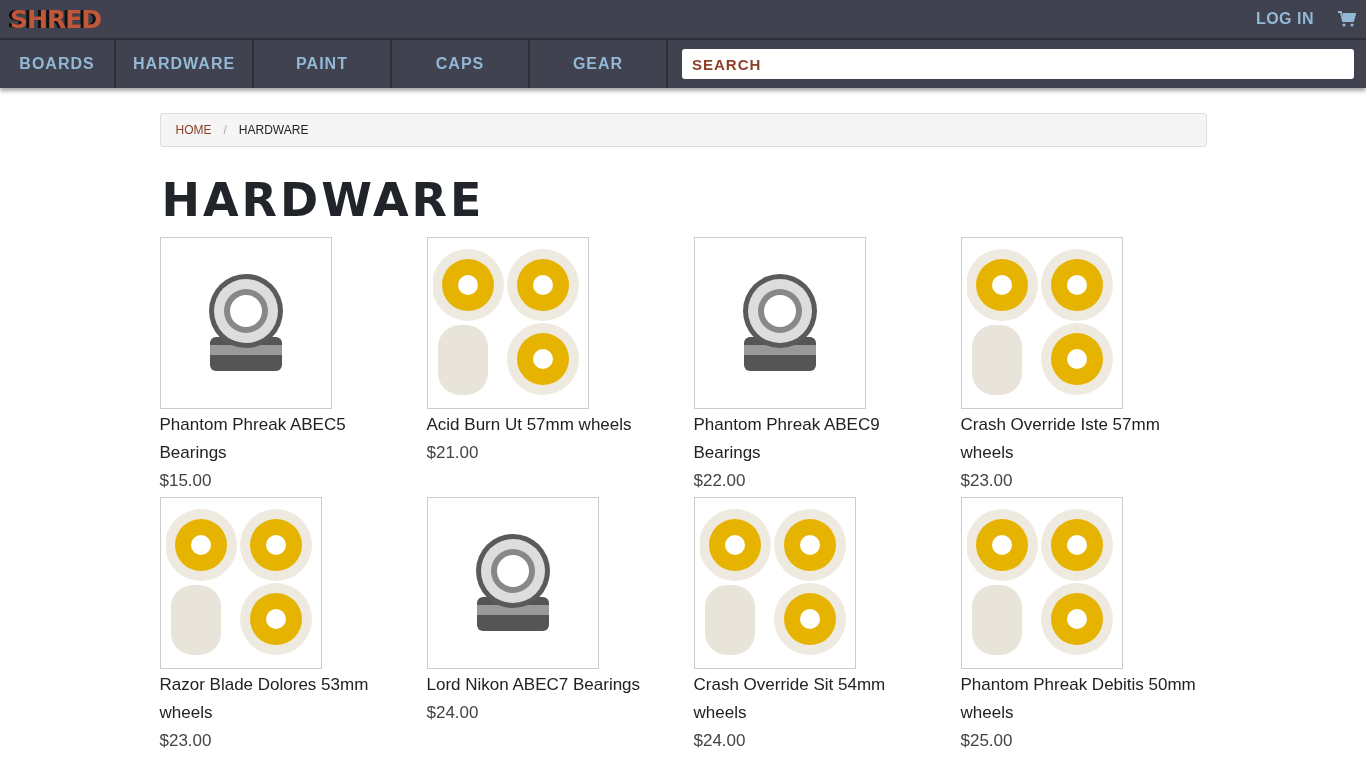  Describe the element at coordinates (599, 64) in the screenshot. I see `nav-tab: GEAR` at that location.